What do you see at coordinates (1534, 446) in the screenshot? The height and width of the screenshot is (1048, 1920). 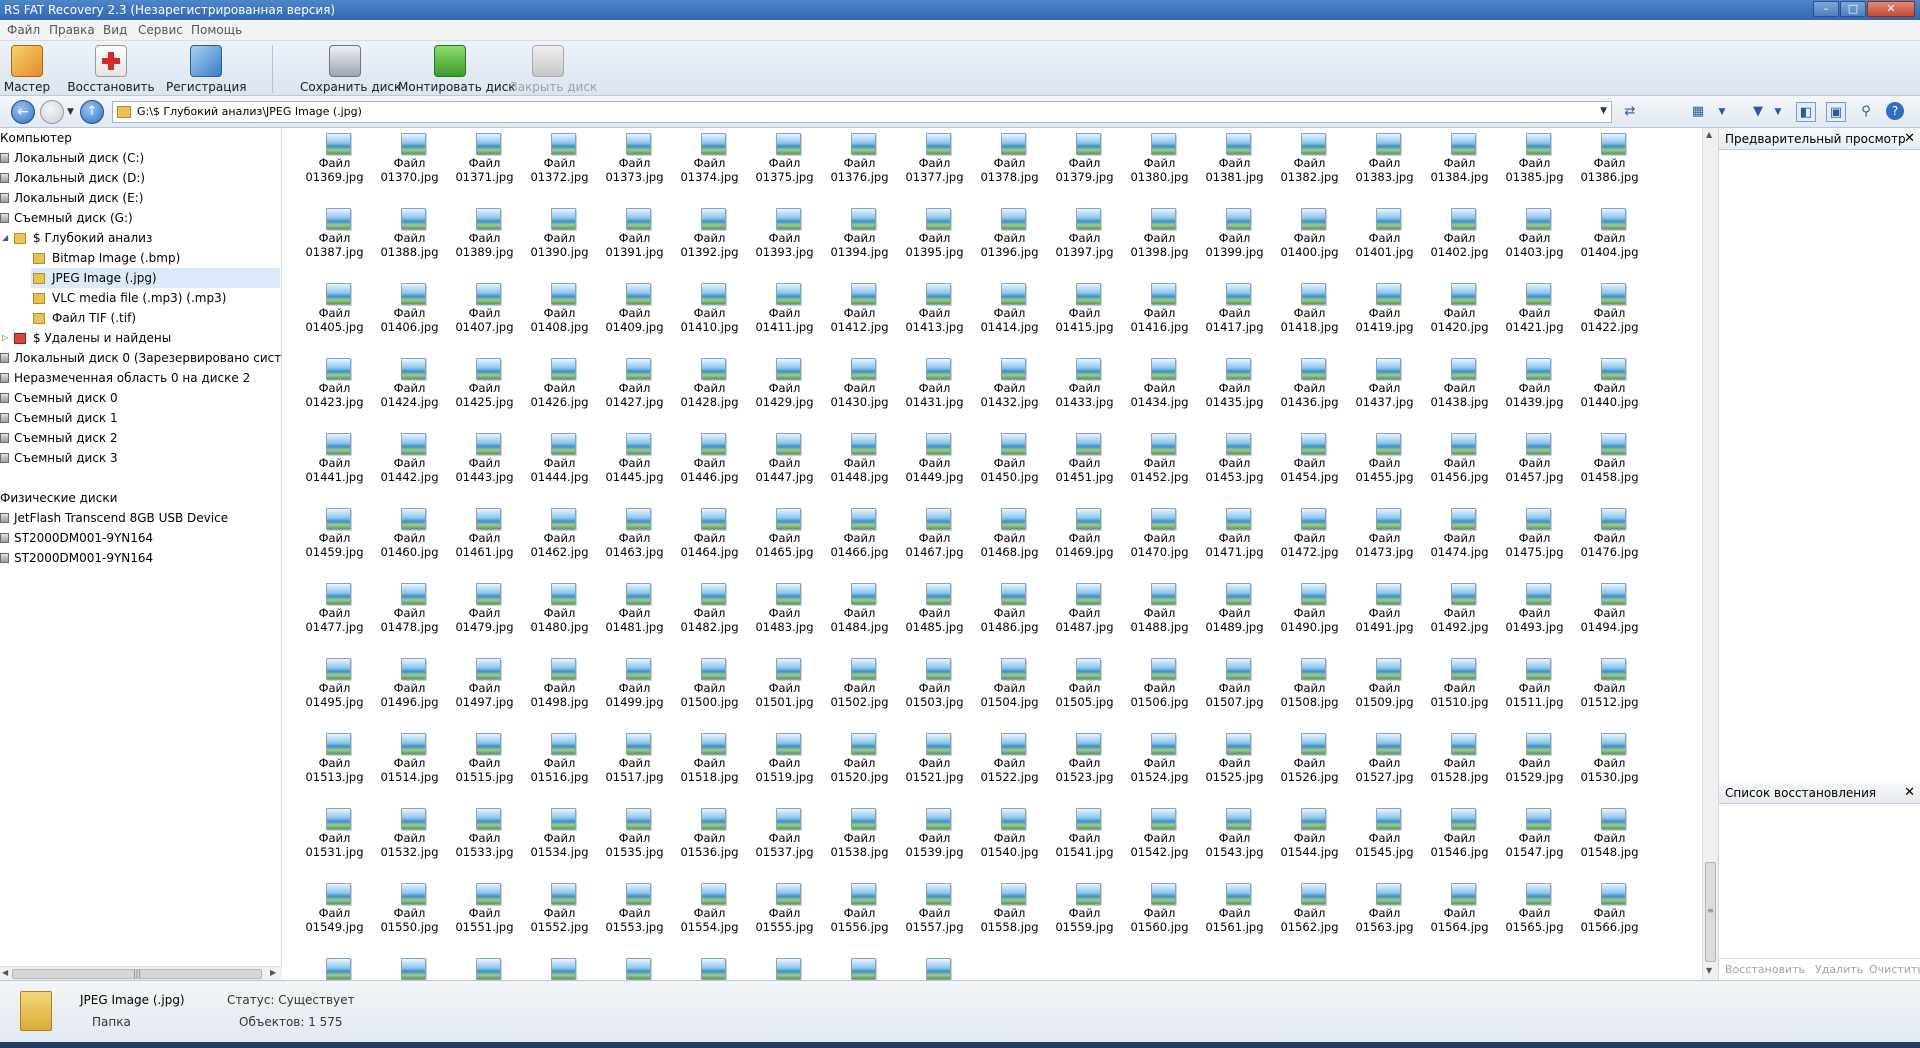 I see `file-item: Файл 01457.jpg` at bounding box center [1534, 446].